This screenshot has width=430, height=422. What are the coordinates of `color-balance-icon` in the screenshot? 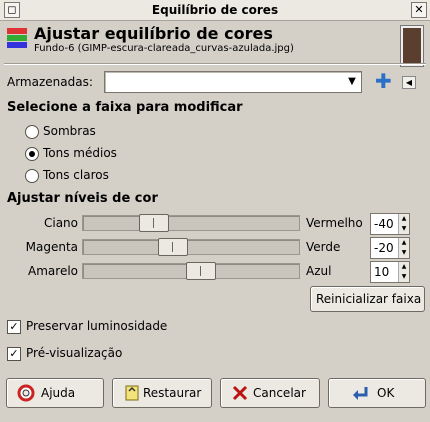 It's located at (17, 38).